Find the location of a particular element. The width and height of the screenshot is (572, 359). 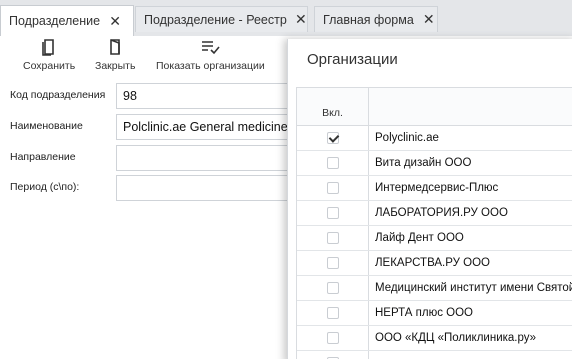

organization-name: Polyclinic.ae is located at coordinates (407, 138).